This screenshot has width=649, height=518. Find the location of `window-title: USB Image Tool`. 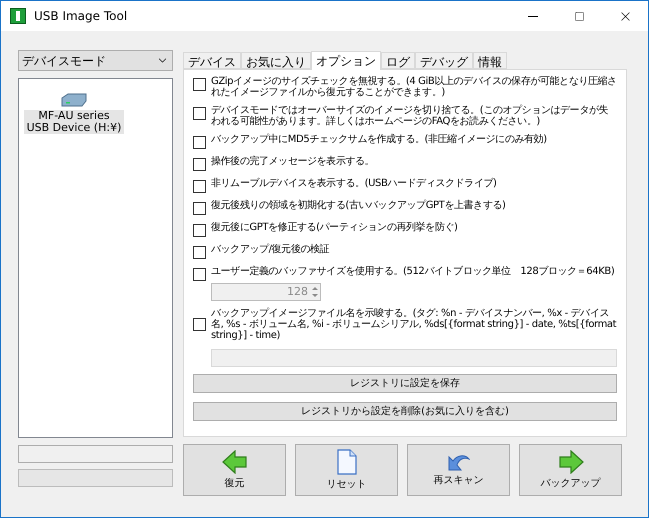

window-title: USB Image Tool is located at coordinates (81, 16).